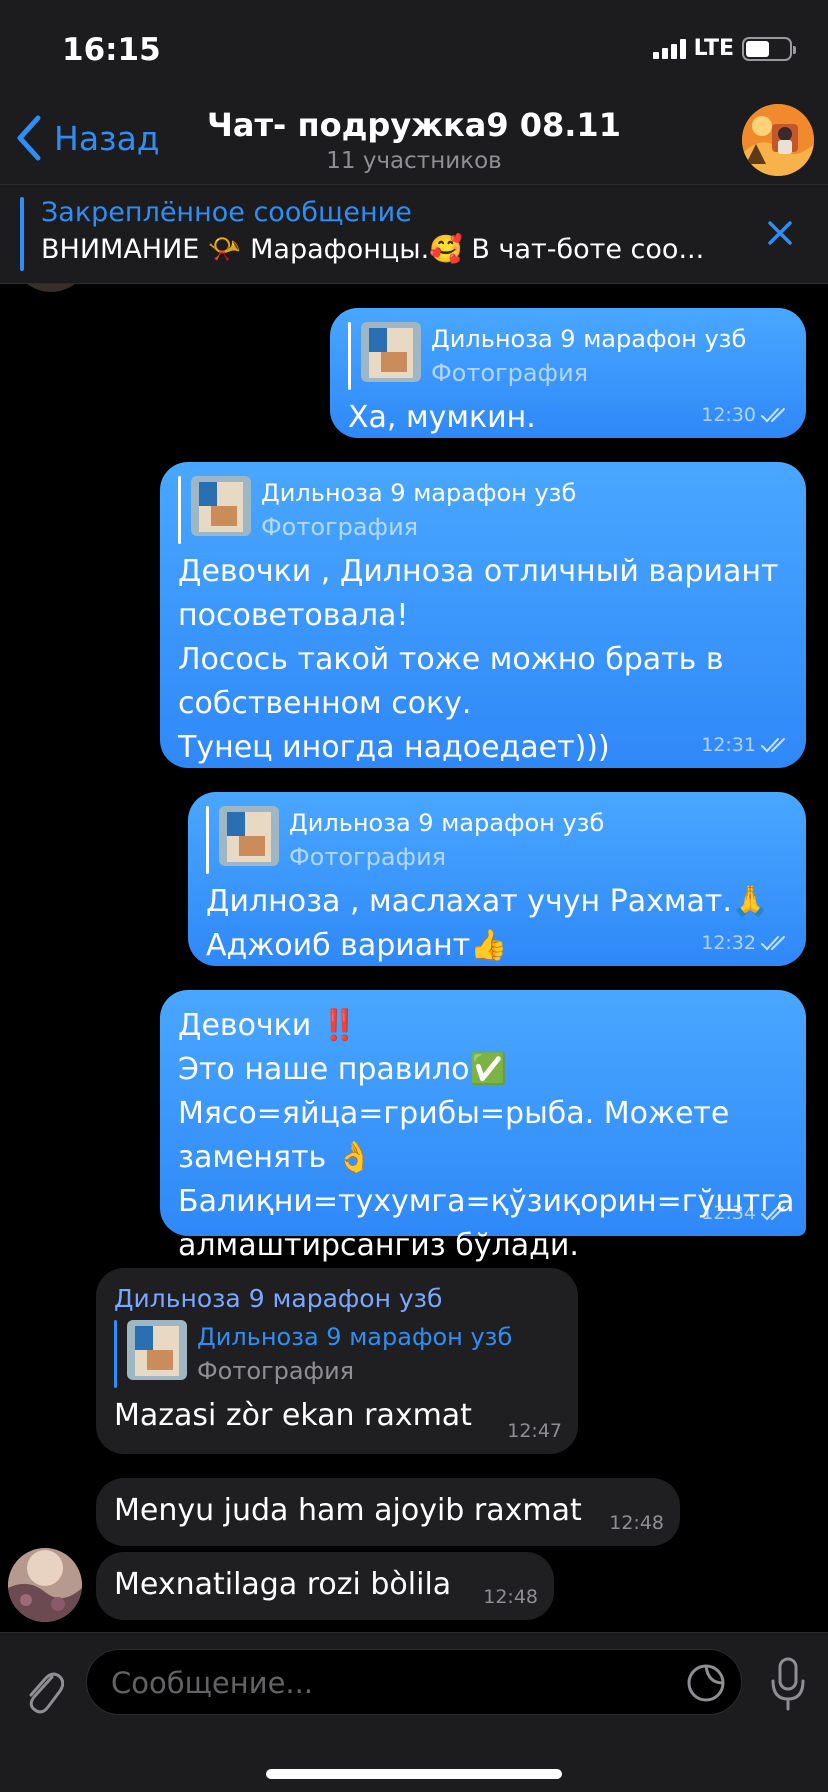 The height and width of the screenshot is (1792, 828). I want to click on message-meta: 12:32, so click(745, 943).